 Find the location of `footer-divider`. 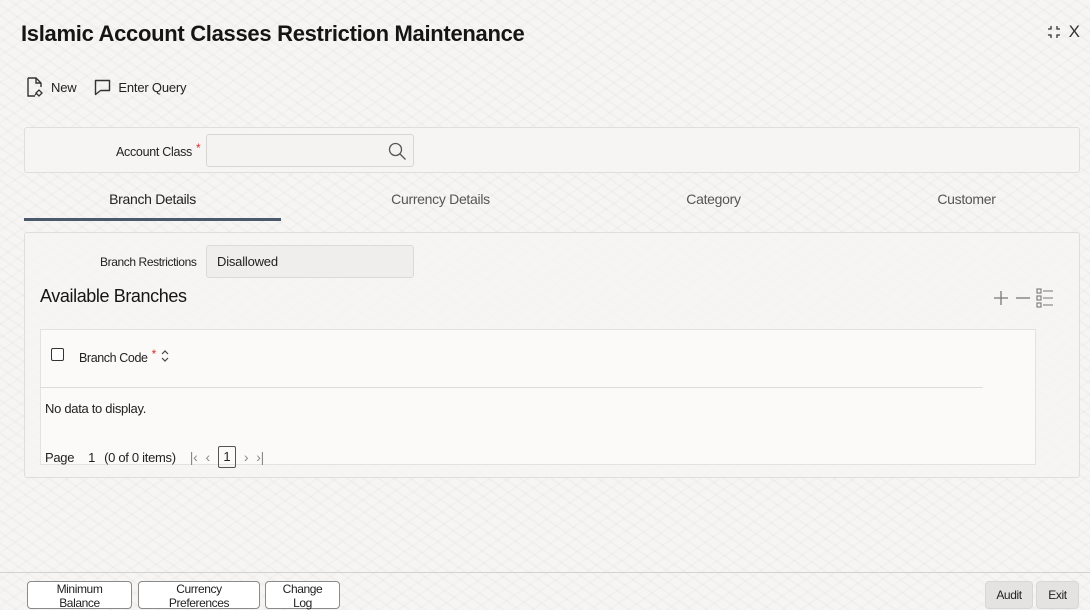

footer-divider is located at coordinates (545, 572).